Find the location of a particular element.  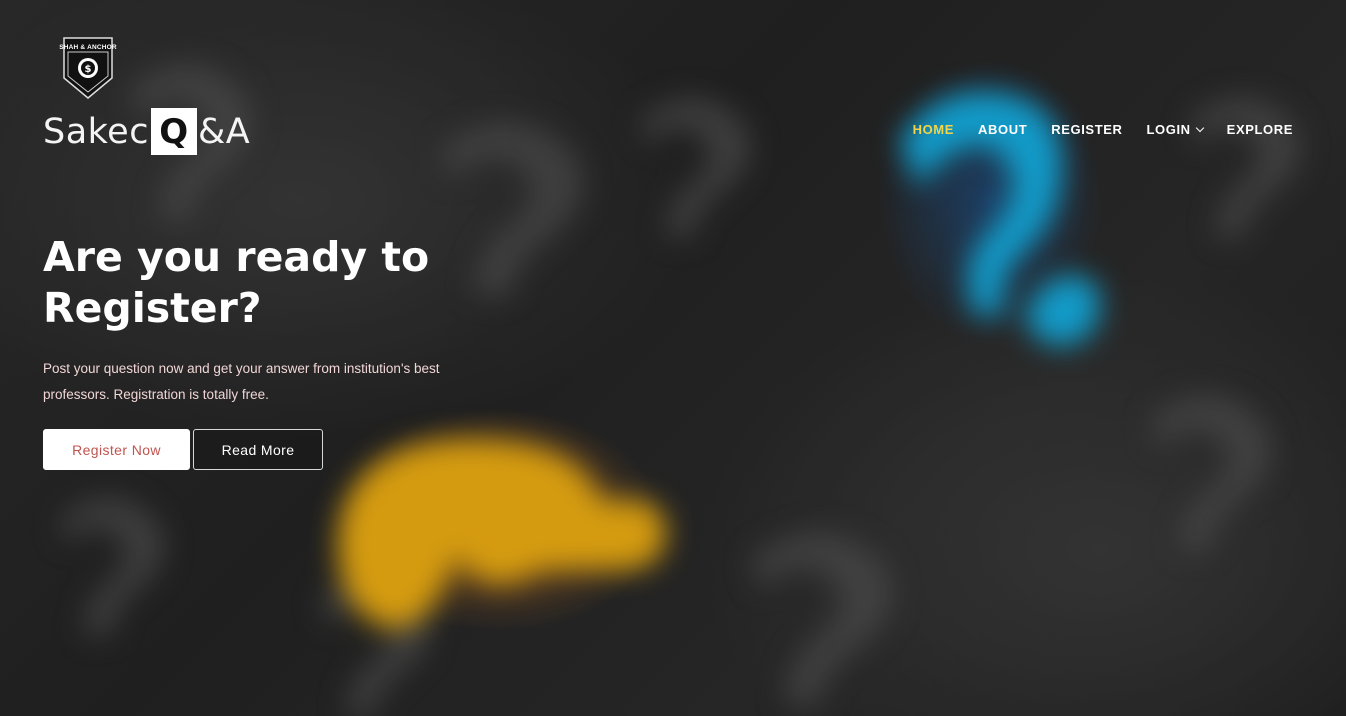

shield-emblem-icon: $ SHAH & ANCHOR is located at coordinates (88, 68).